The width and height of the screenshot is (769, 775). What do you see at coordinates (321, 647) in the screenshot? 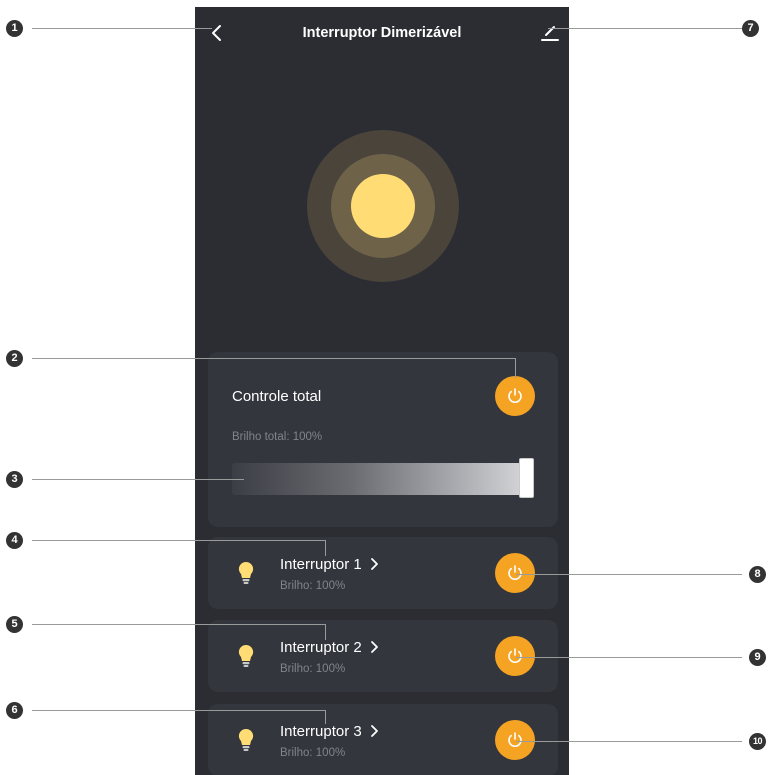
I see `switch-name: Interruptor 2` at bounding box center [321, 647].